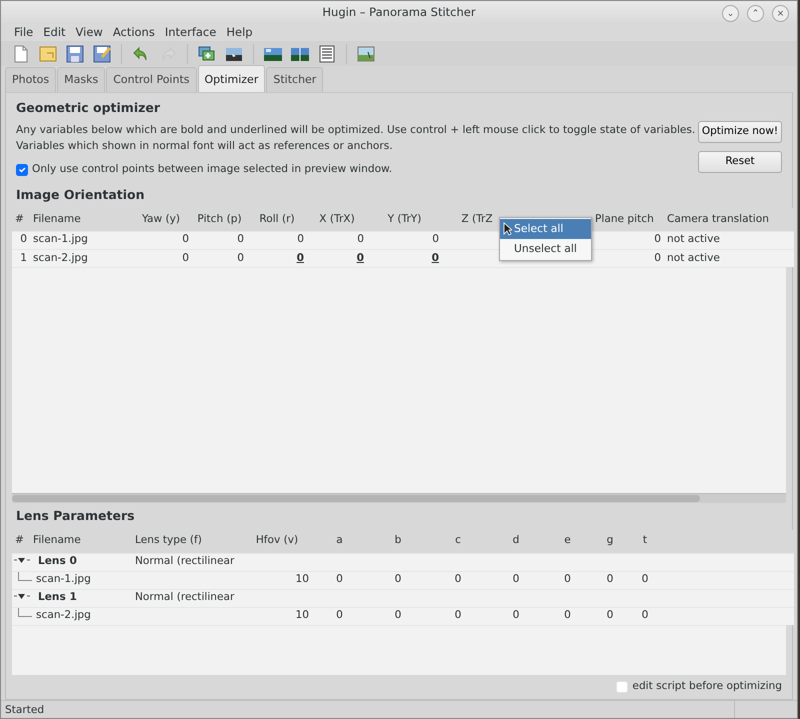 This screenshot has height=719, width=800. Describe the element at coordinates (89, 33) in the screenshot. I see `menu-item: View` at that location.